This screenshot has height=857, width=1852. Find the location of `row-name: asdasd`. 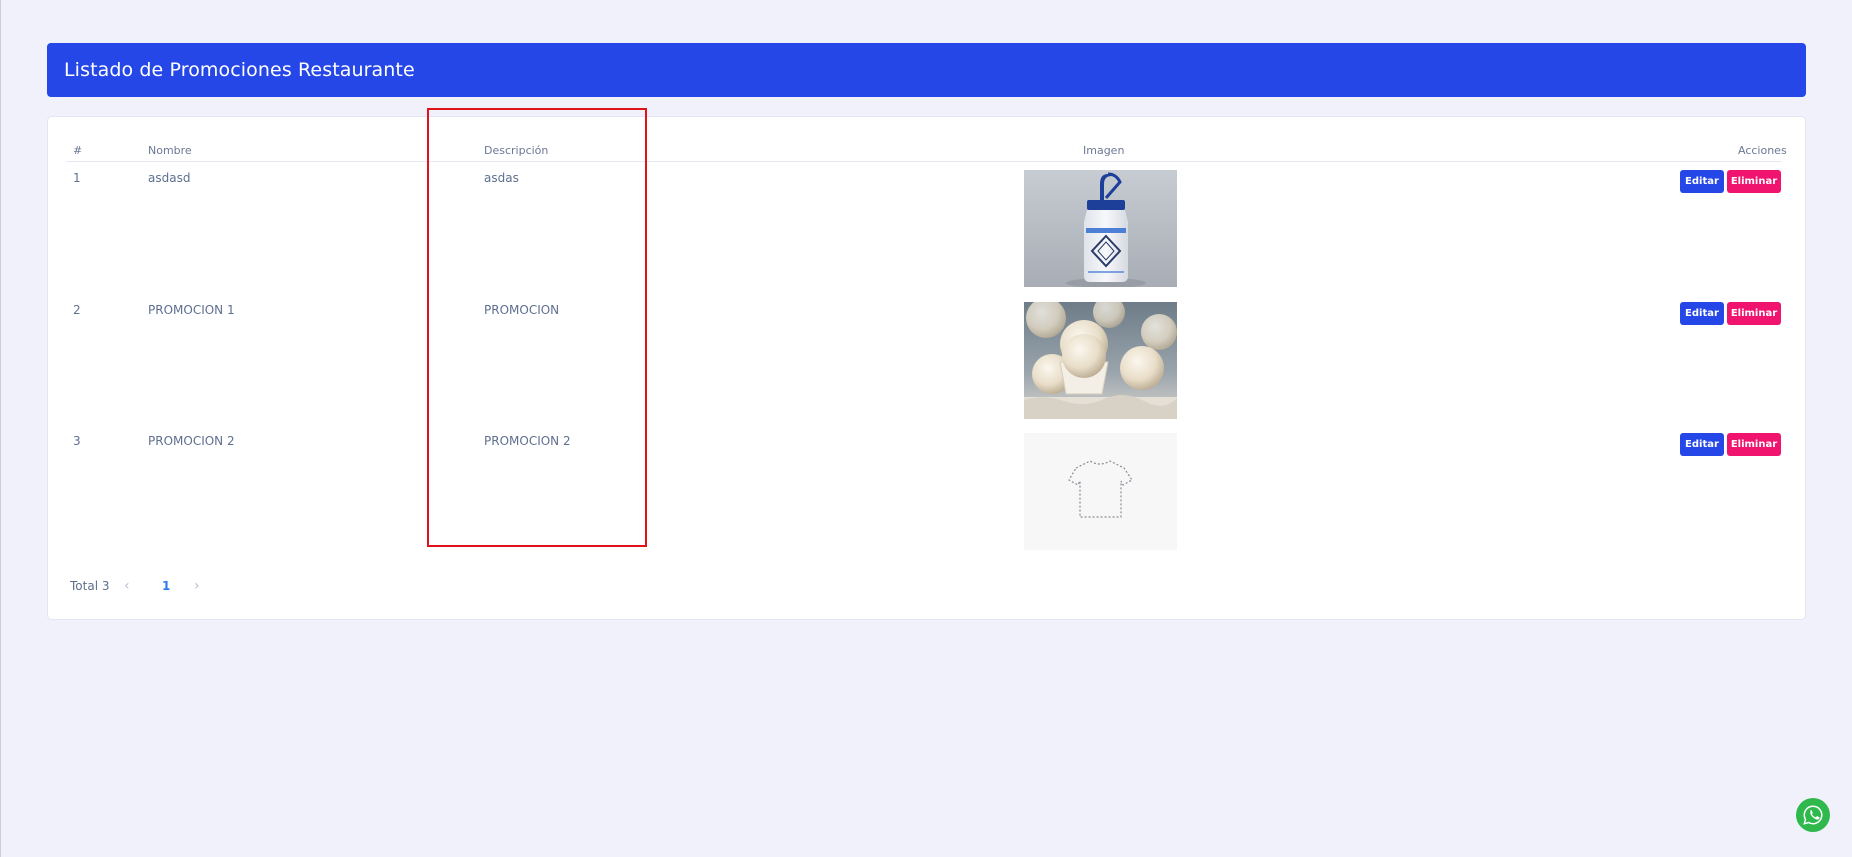

row-name: asdasd is located at coordinates (169, 178).